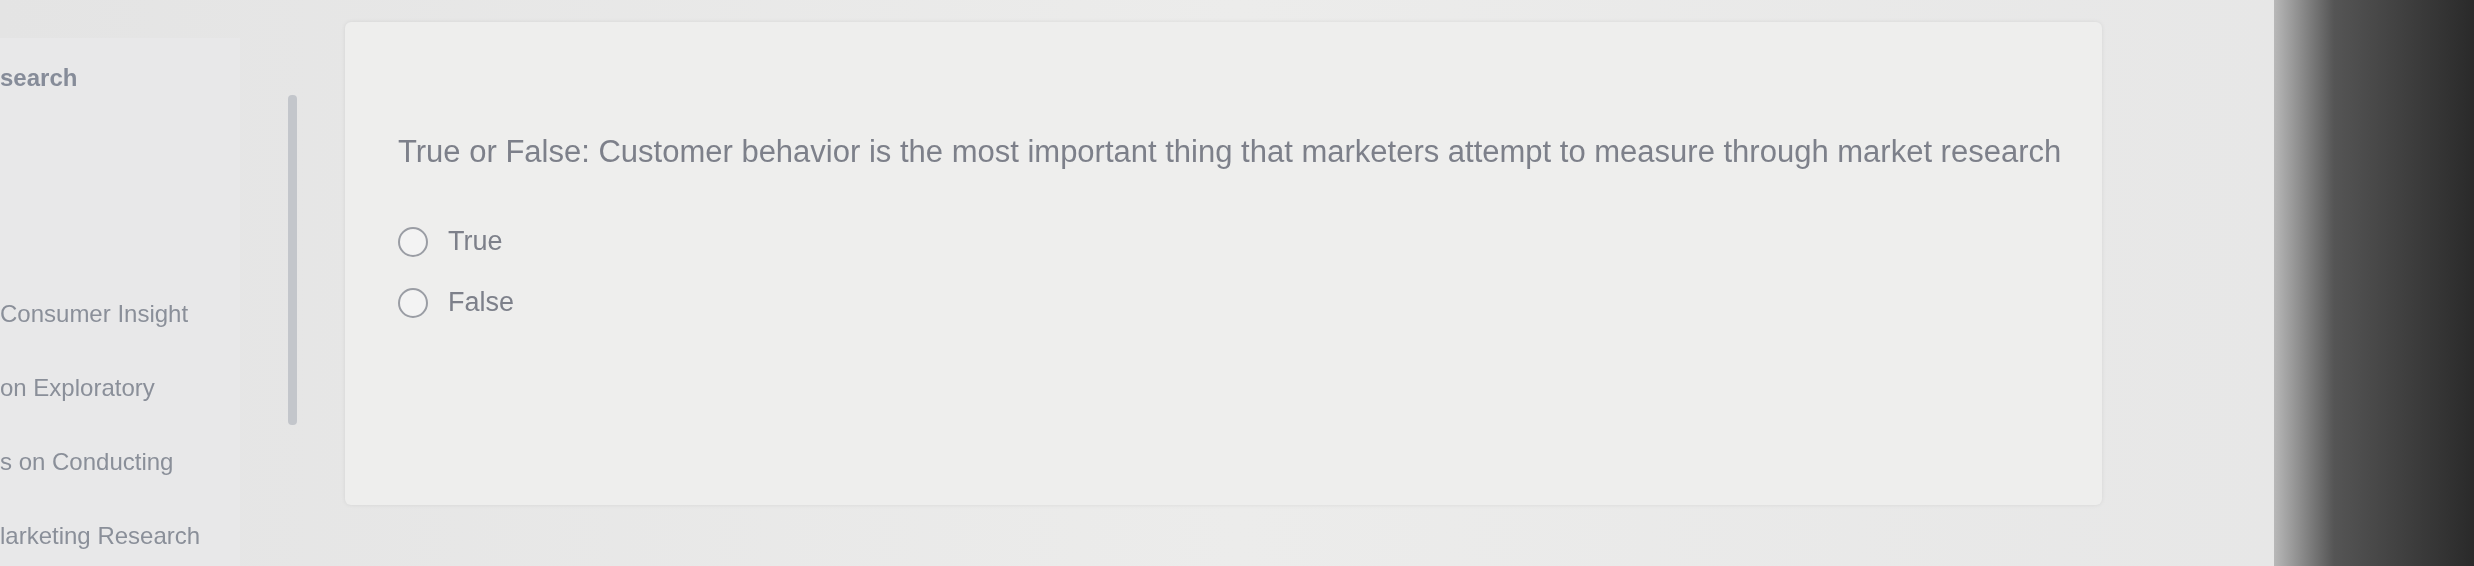  What do you see at coordinates (120, 388) in the screenshot?
I see `sidebar-item: on Exploratory` at bounding box center [120, 388].